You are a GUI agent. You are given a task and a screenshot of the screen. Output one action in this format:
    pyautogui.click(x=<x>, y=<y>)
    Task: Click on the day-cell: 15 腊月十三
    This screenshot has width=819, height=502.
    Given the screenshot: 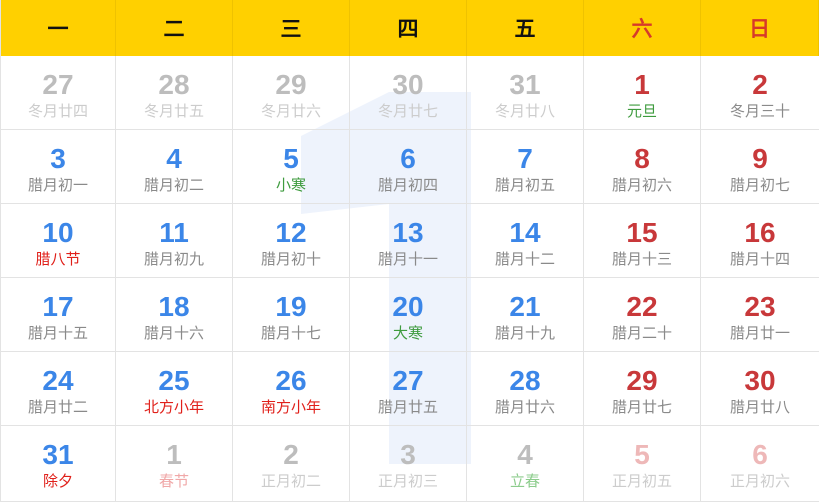 What is the action you would take?
    pyautogui.click(x=642, y=241)
    